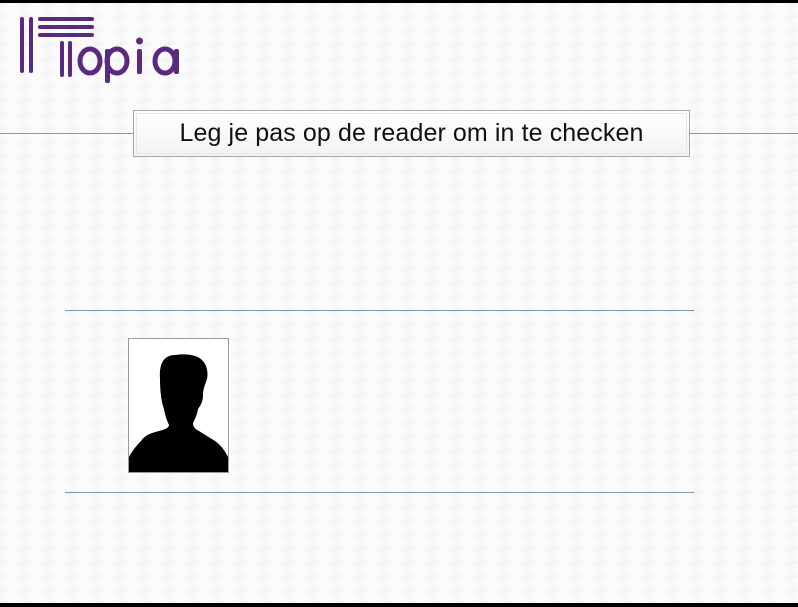  I want to click on member-section-bottom-divider, so click(379, 492).